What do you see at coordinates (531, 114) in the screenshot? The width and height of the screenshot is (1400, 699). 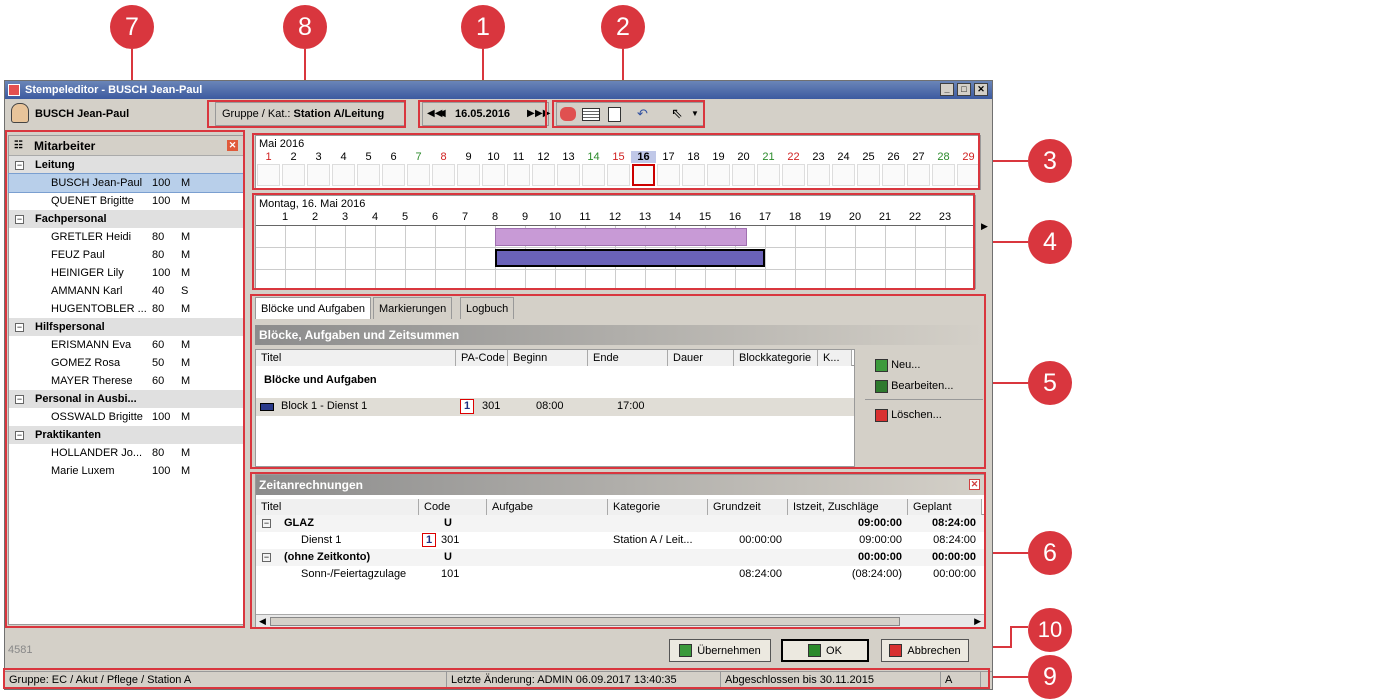 I see `next-day-icon: ▶` at bounding box center [531, 114].